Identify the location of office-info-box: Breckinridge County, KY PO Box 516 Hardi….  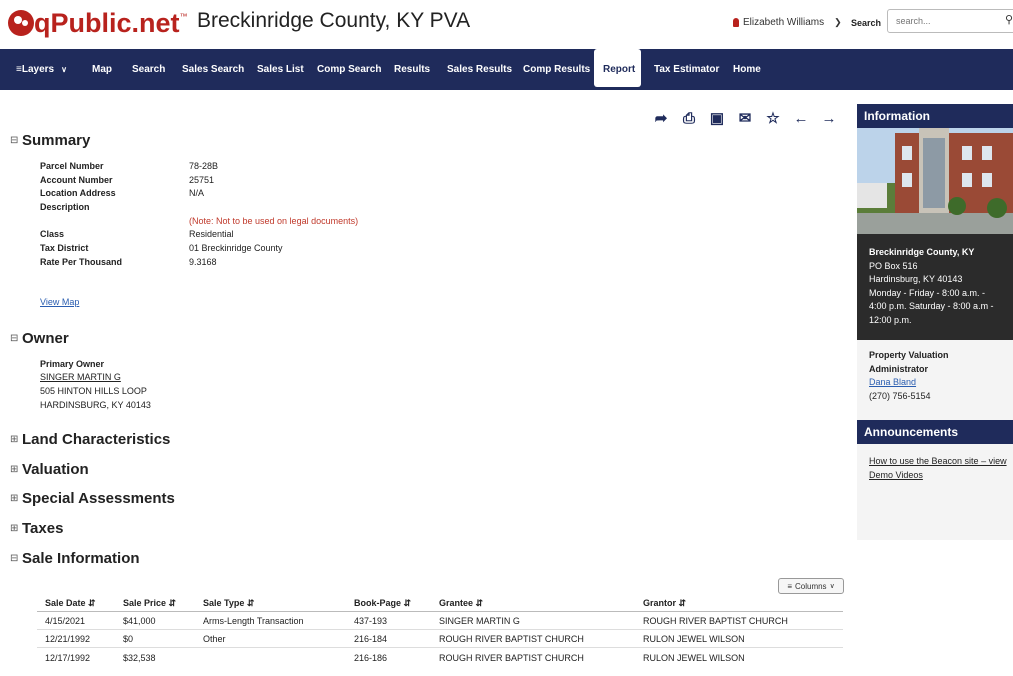
(935, 287).